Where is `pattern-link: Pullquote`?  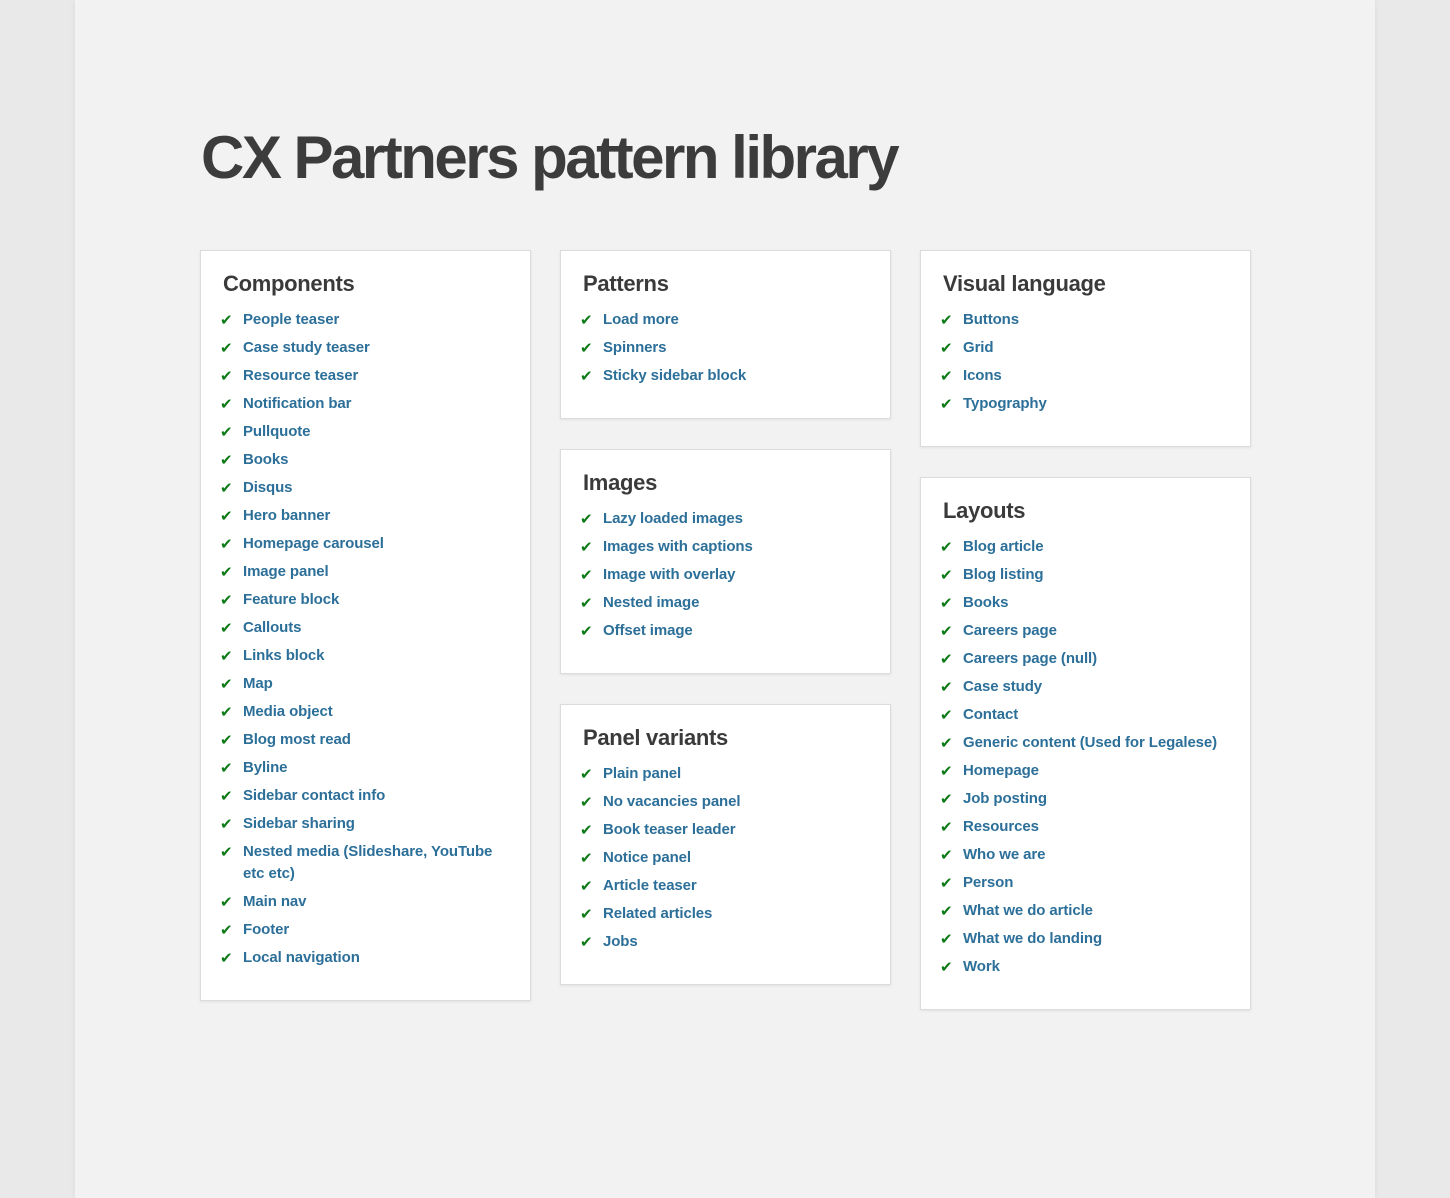
pattern-link: Pullquote is located at coordinates (277, 431).